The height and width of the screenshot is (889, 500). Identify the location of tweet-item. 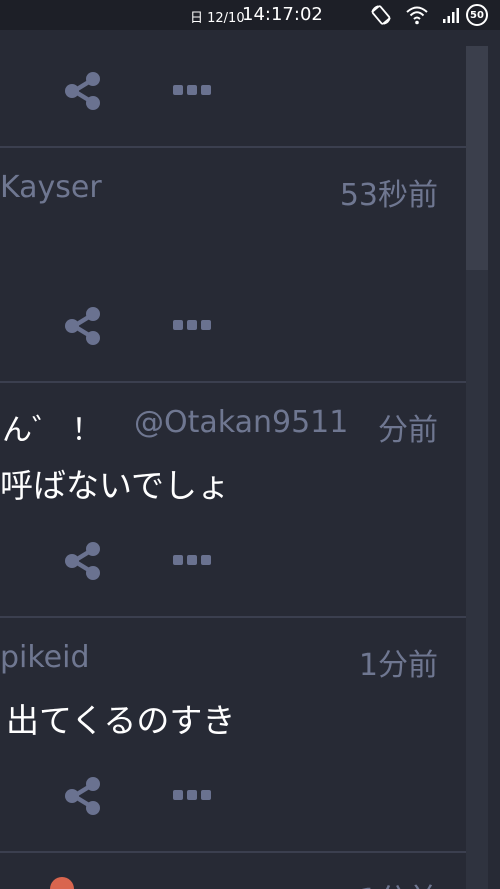
(233, 89).